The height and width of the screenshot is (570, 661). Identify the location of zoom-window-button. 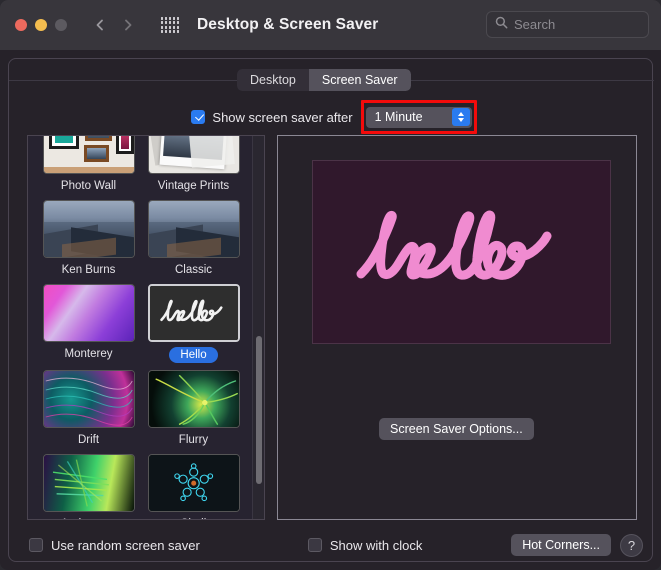
(61, 25).